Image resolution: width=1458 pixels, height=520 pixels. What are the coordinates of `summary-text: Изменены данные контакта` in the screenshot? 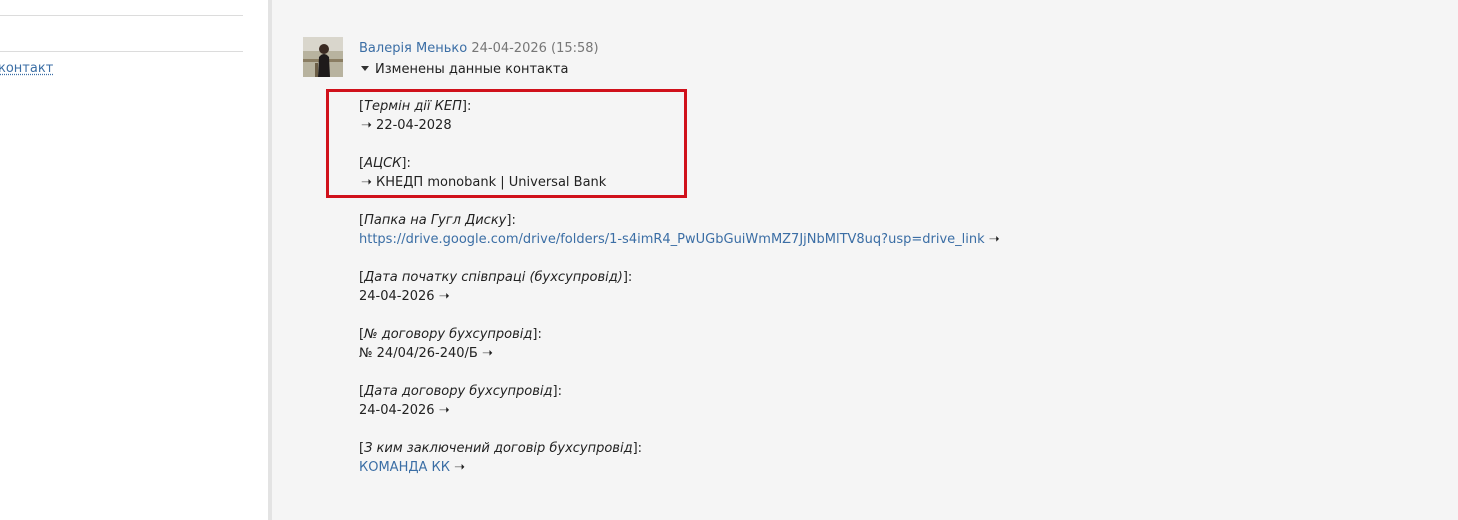 It's located at (472, 69).